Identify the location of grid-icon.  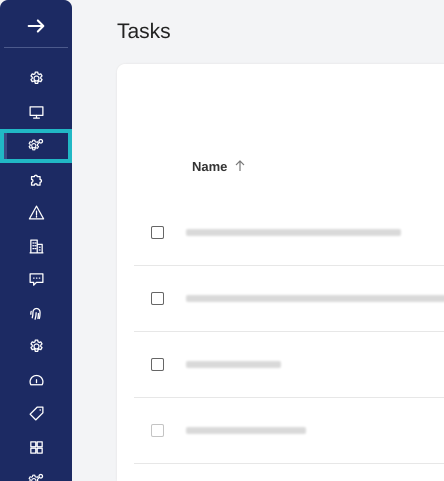
(36, 447).